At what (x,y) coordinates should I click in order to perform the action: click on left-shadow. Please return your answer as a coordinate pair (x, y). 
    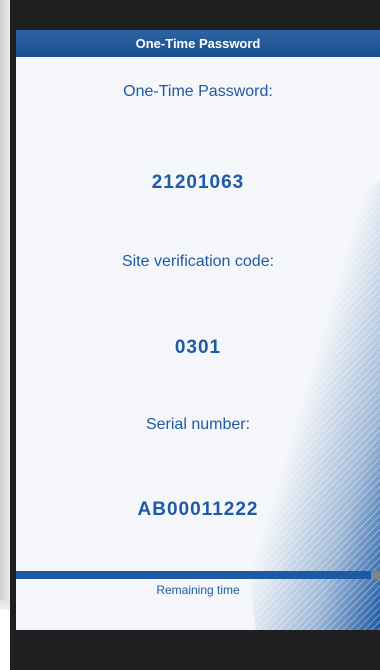
    Looking at the image, I should click on (5, 305).